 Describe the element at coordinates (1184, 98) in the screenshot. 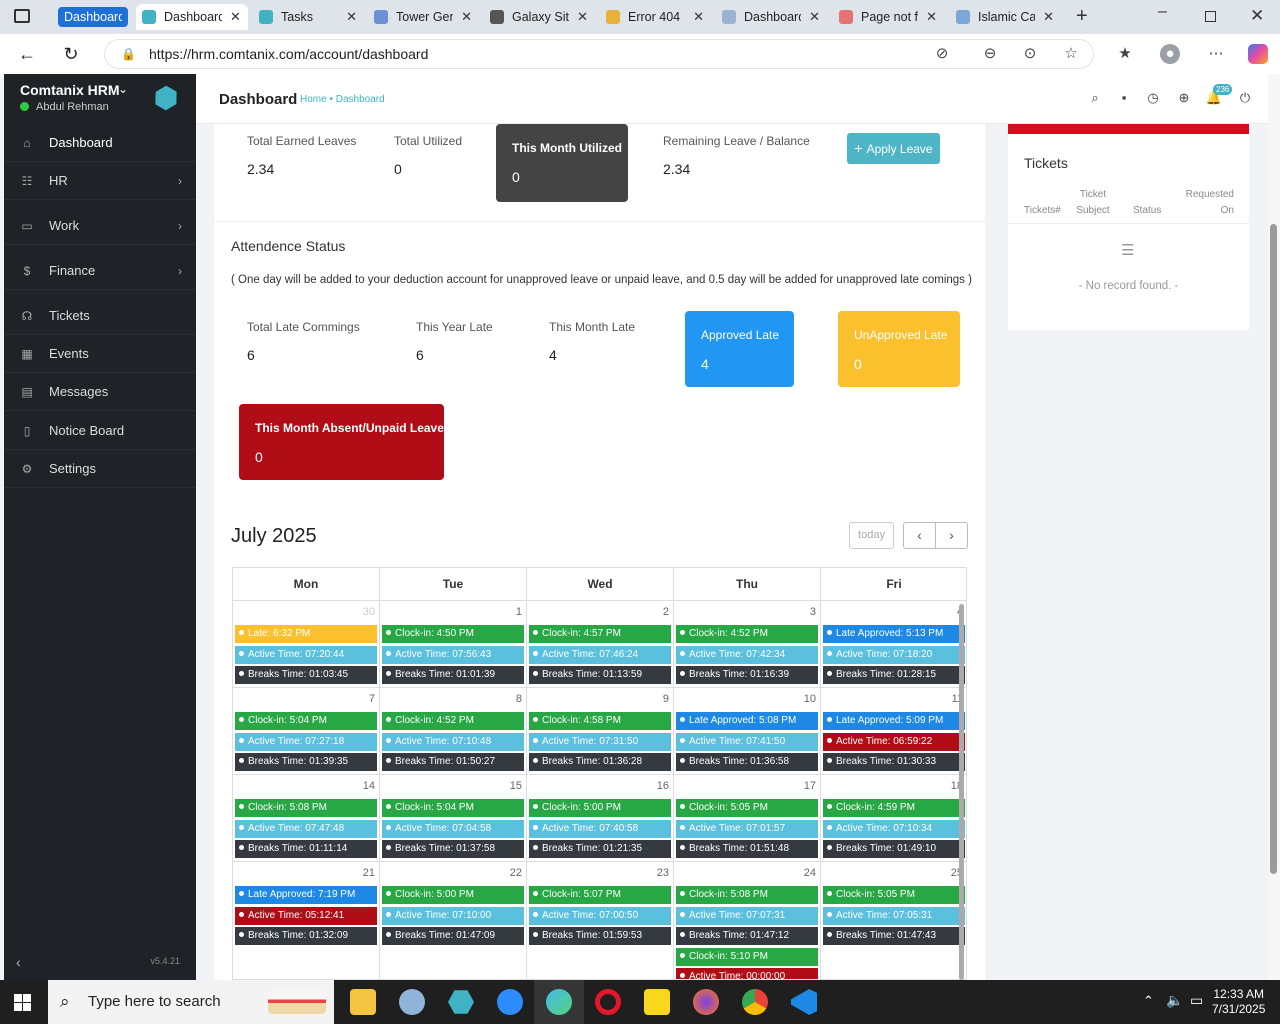

I see `add-icon: ⊕` at that location.